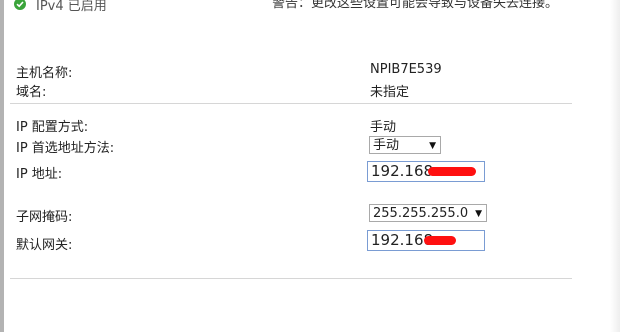 This screenshot has height=332, width=620. I want to click on ipv4-status: IPv4 已启用, so click(60, 7).